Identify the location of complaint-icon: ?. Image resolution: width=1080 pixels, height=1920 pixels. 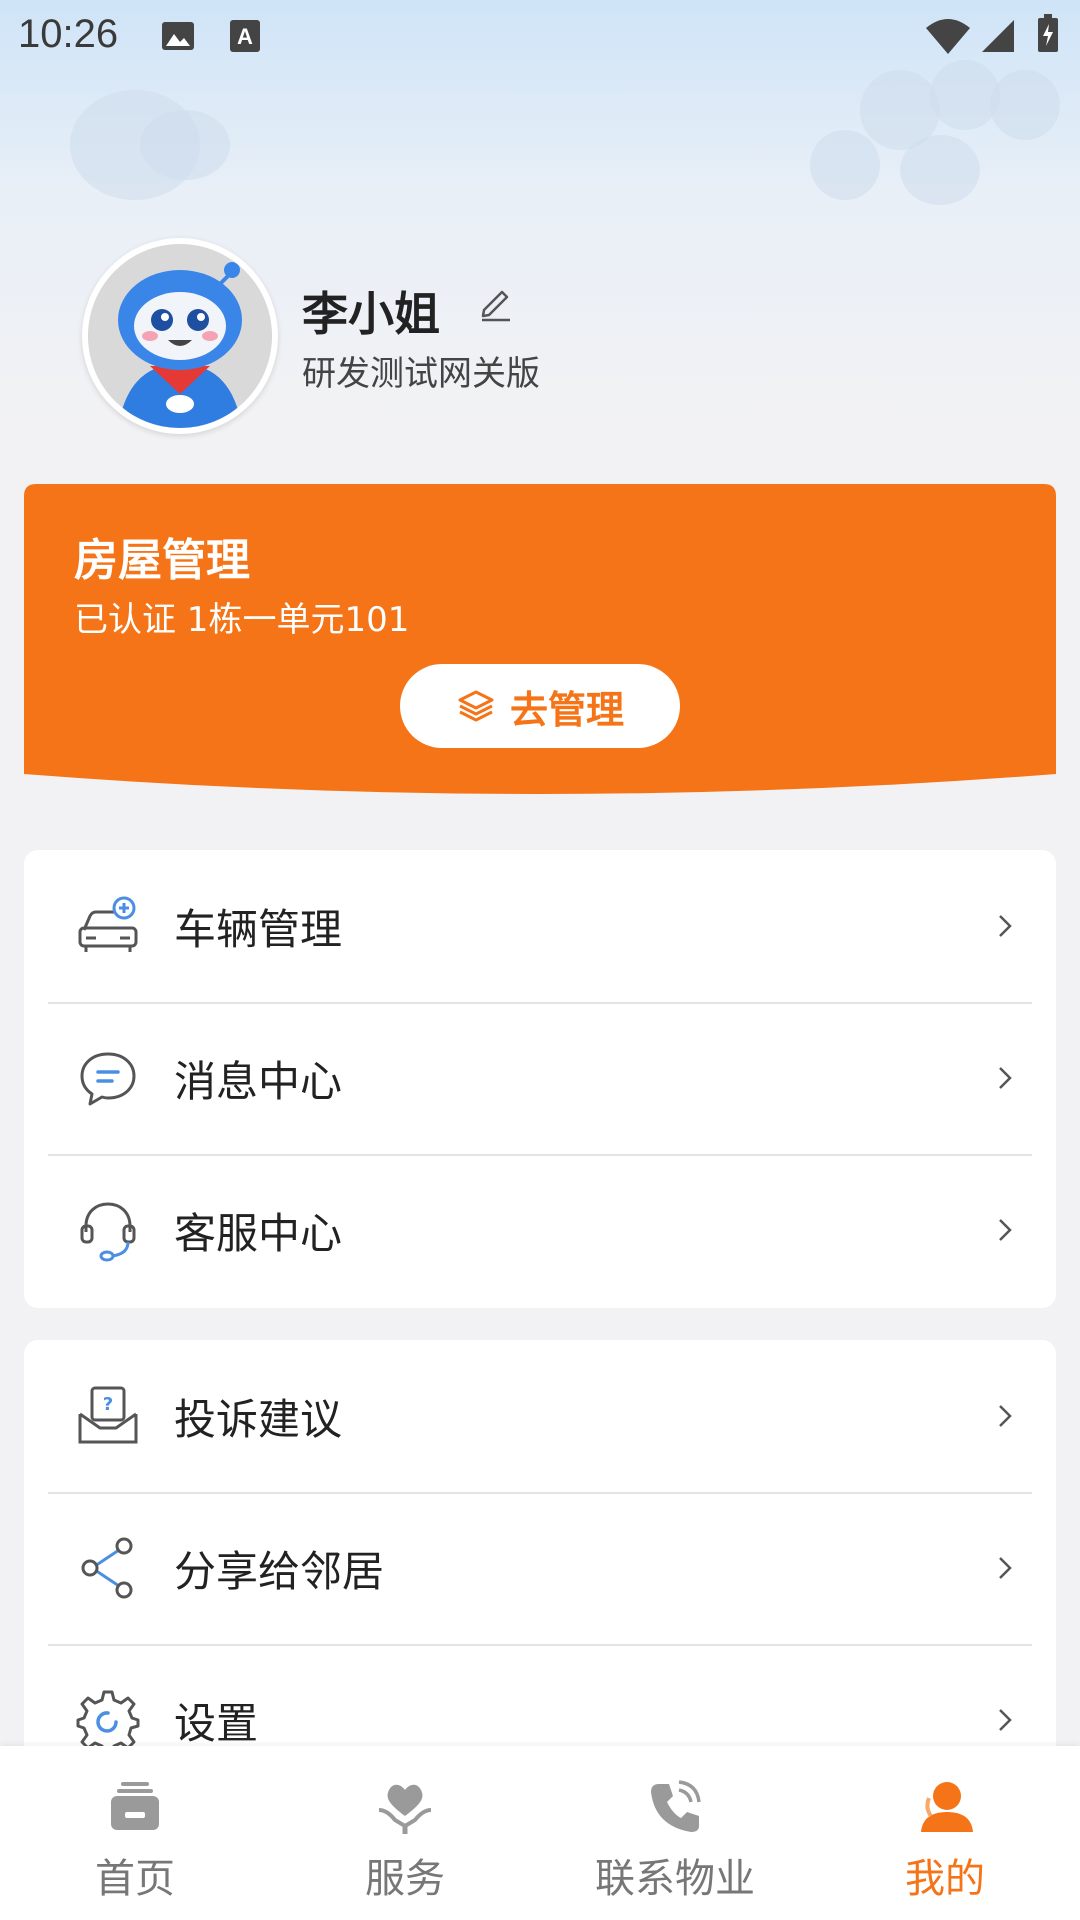
(108, 1415).